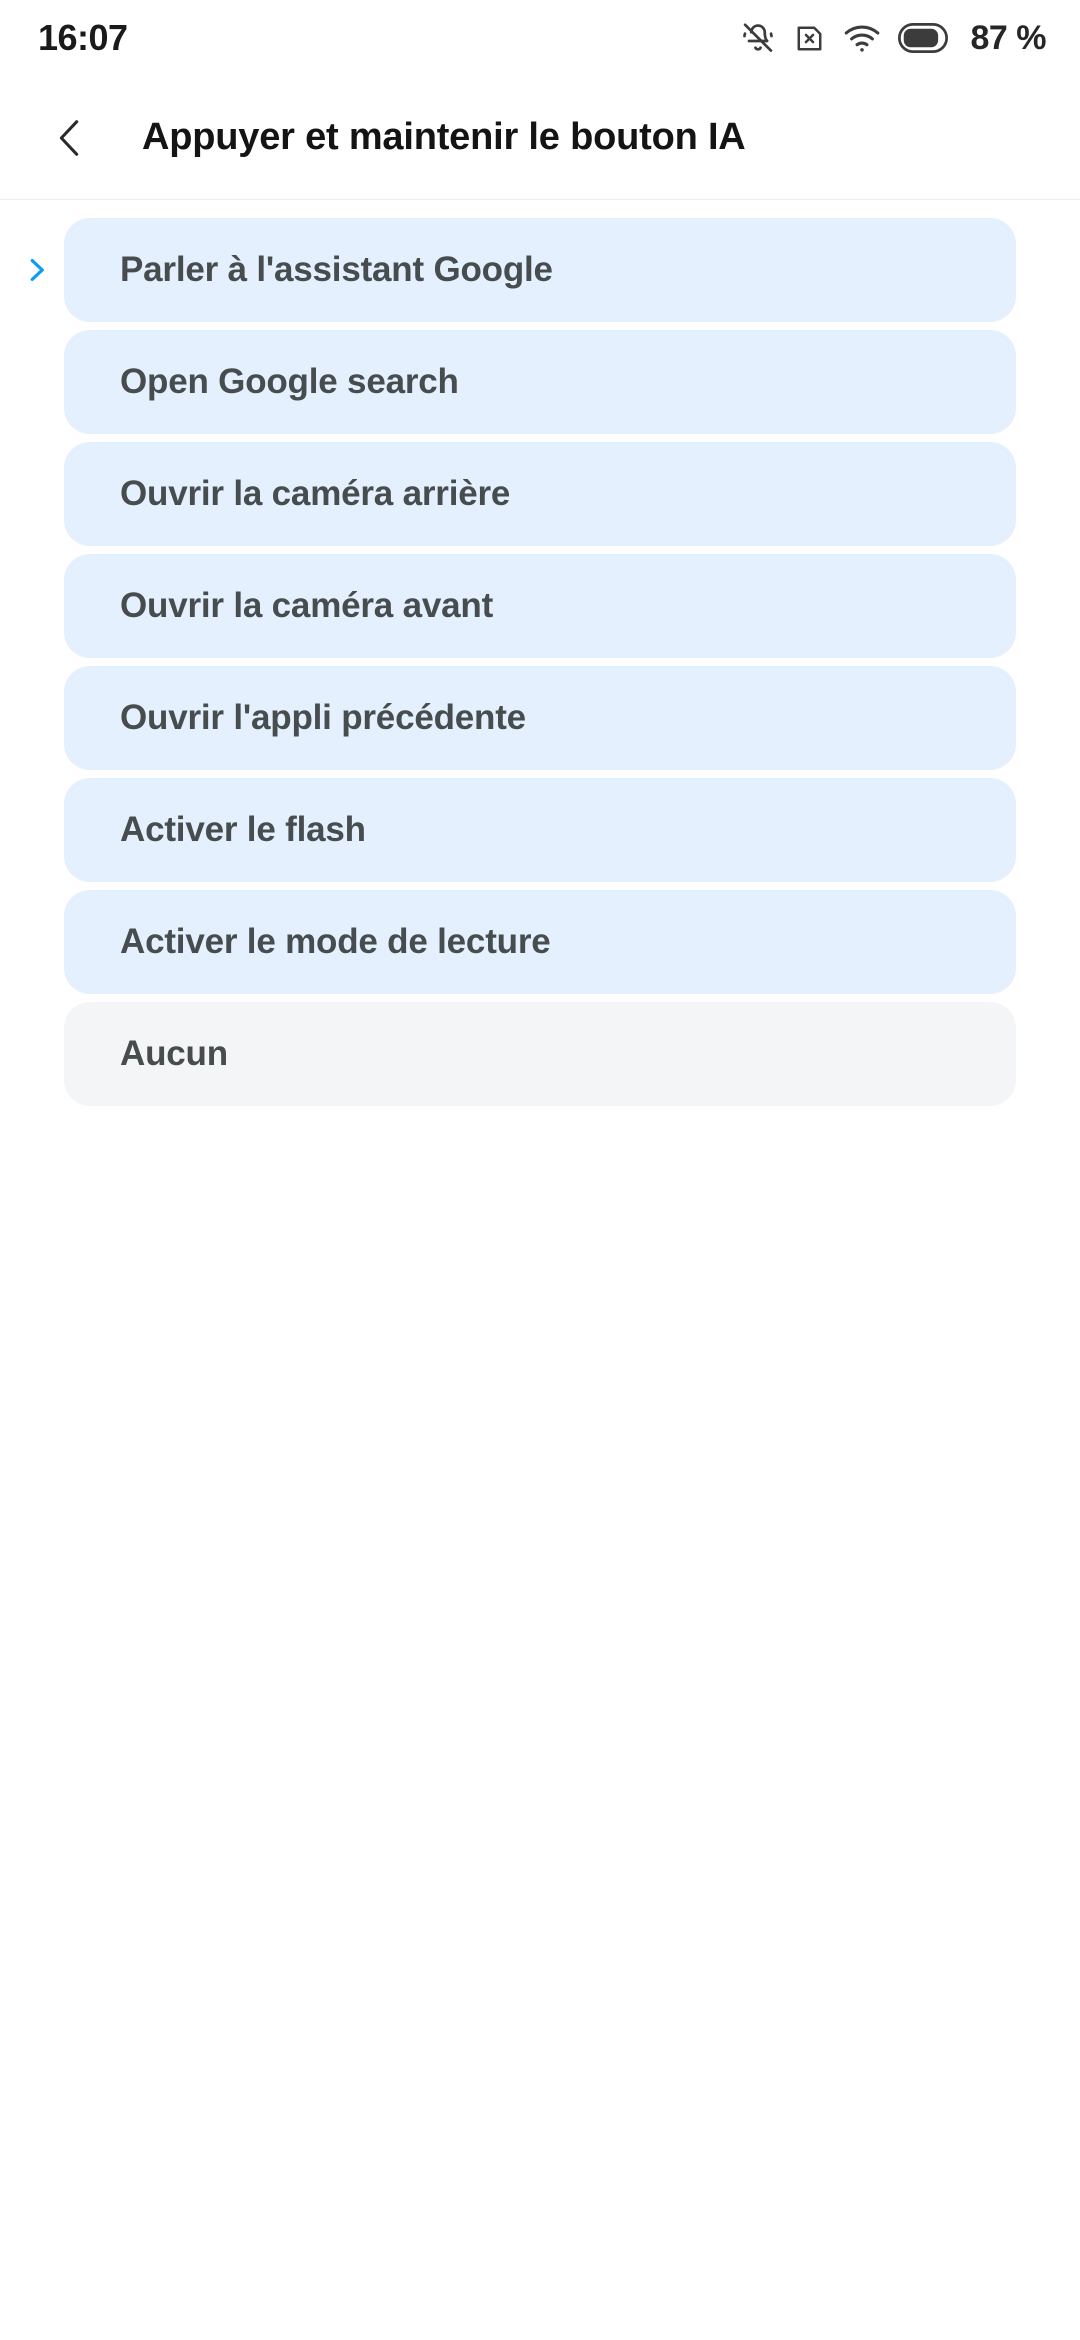 The image size is (1080, 2340). I want to click on wifi-icon, so click(862, 38).